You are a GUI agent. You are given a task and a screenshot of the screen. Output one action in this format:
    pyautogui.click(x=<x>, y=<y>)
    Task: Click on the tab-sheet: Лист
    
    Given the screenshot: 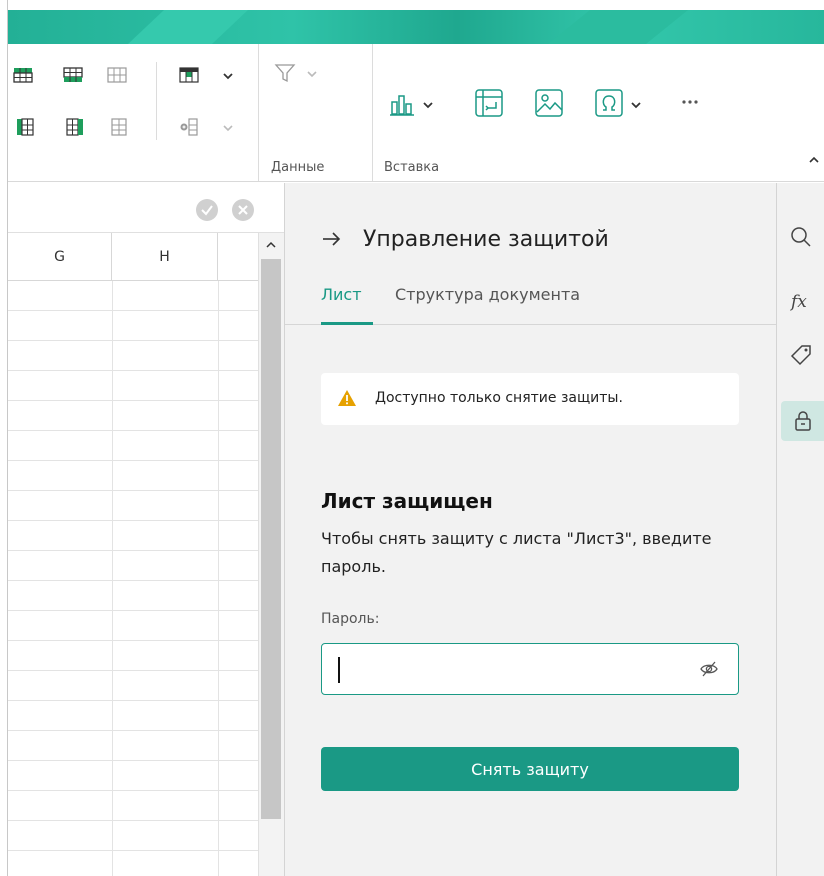 What is the action you would take?
    pyautogui.click(x=341, y=294)
    